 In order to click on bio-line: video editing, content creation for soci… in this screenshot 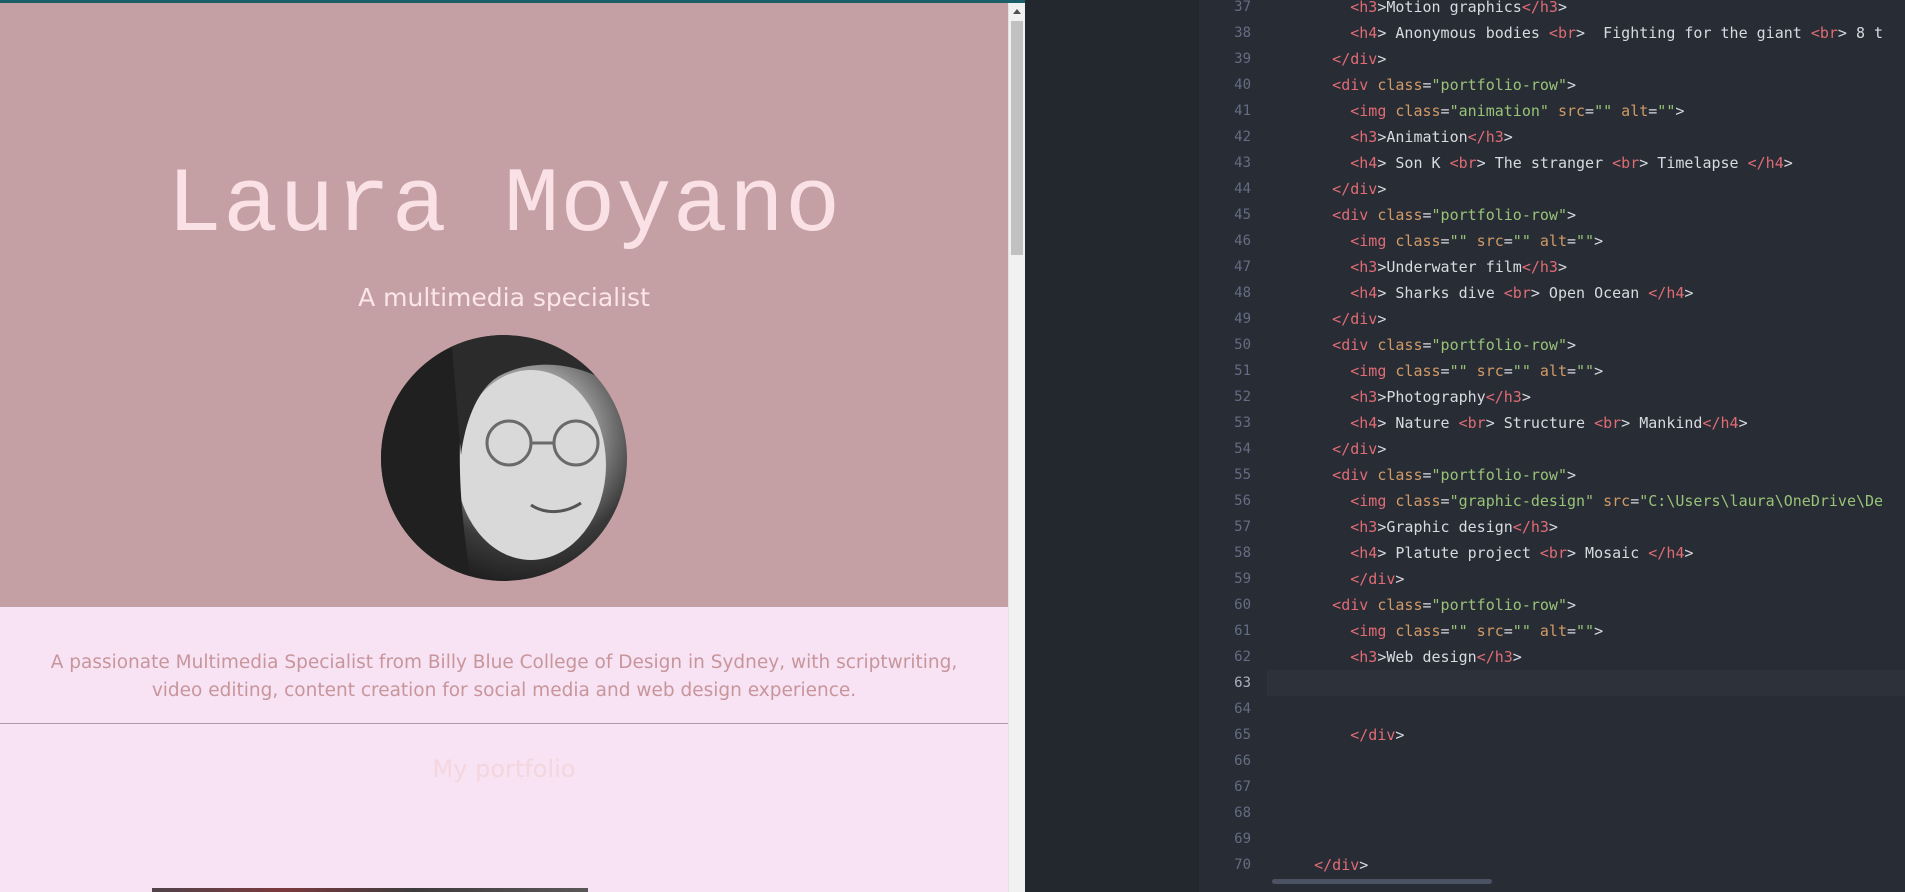, I will do `click(504, 690)`.